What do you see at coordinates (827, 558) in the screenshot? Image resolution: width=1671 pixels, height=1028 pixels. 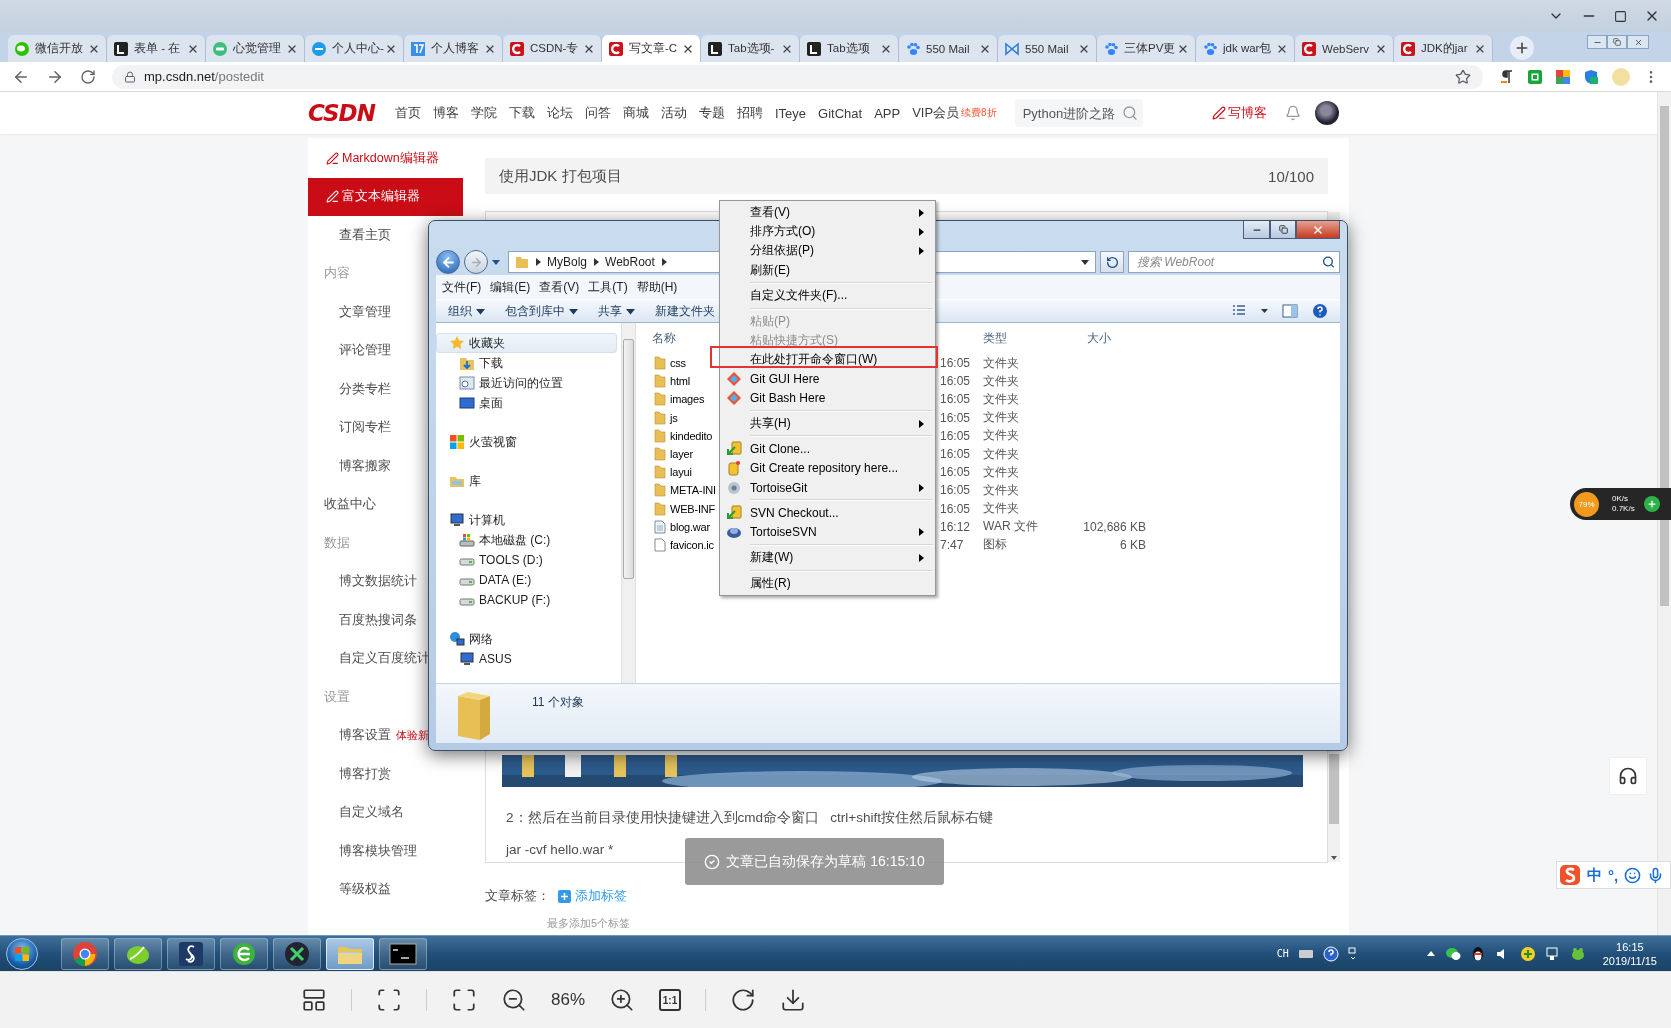 I see `menu-item: 新建(W)` at bounding box center [827, 558].